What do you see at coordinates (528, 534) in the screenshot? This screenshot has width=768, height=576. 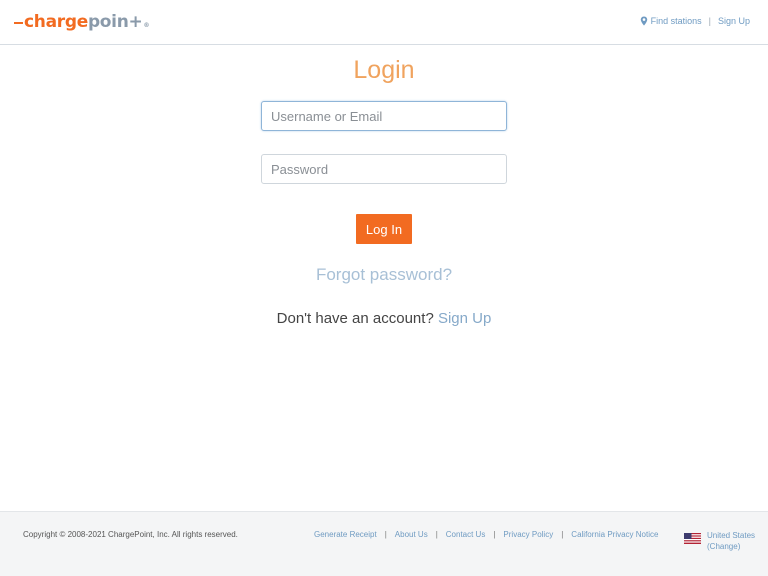 I see `privacy-policy-link: Privacy Policy` at bounding box center [528, 534].